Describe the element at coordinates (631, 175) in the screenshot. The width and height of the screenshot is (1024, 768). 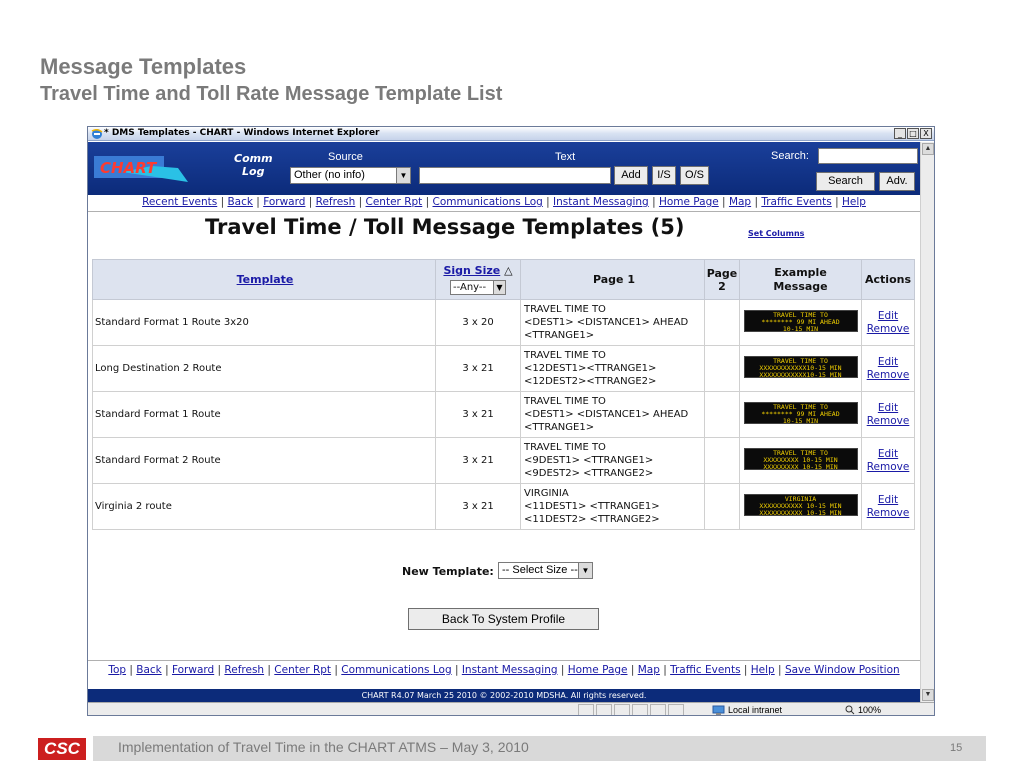
I see `add-button: Add` at that location.